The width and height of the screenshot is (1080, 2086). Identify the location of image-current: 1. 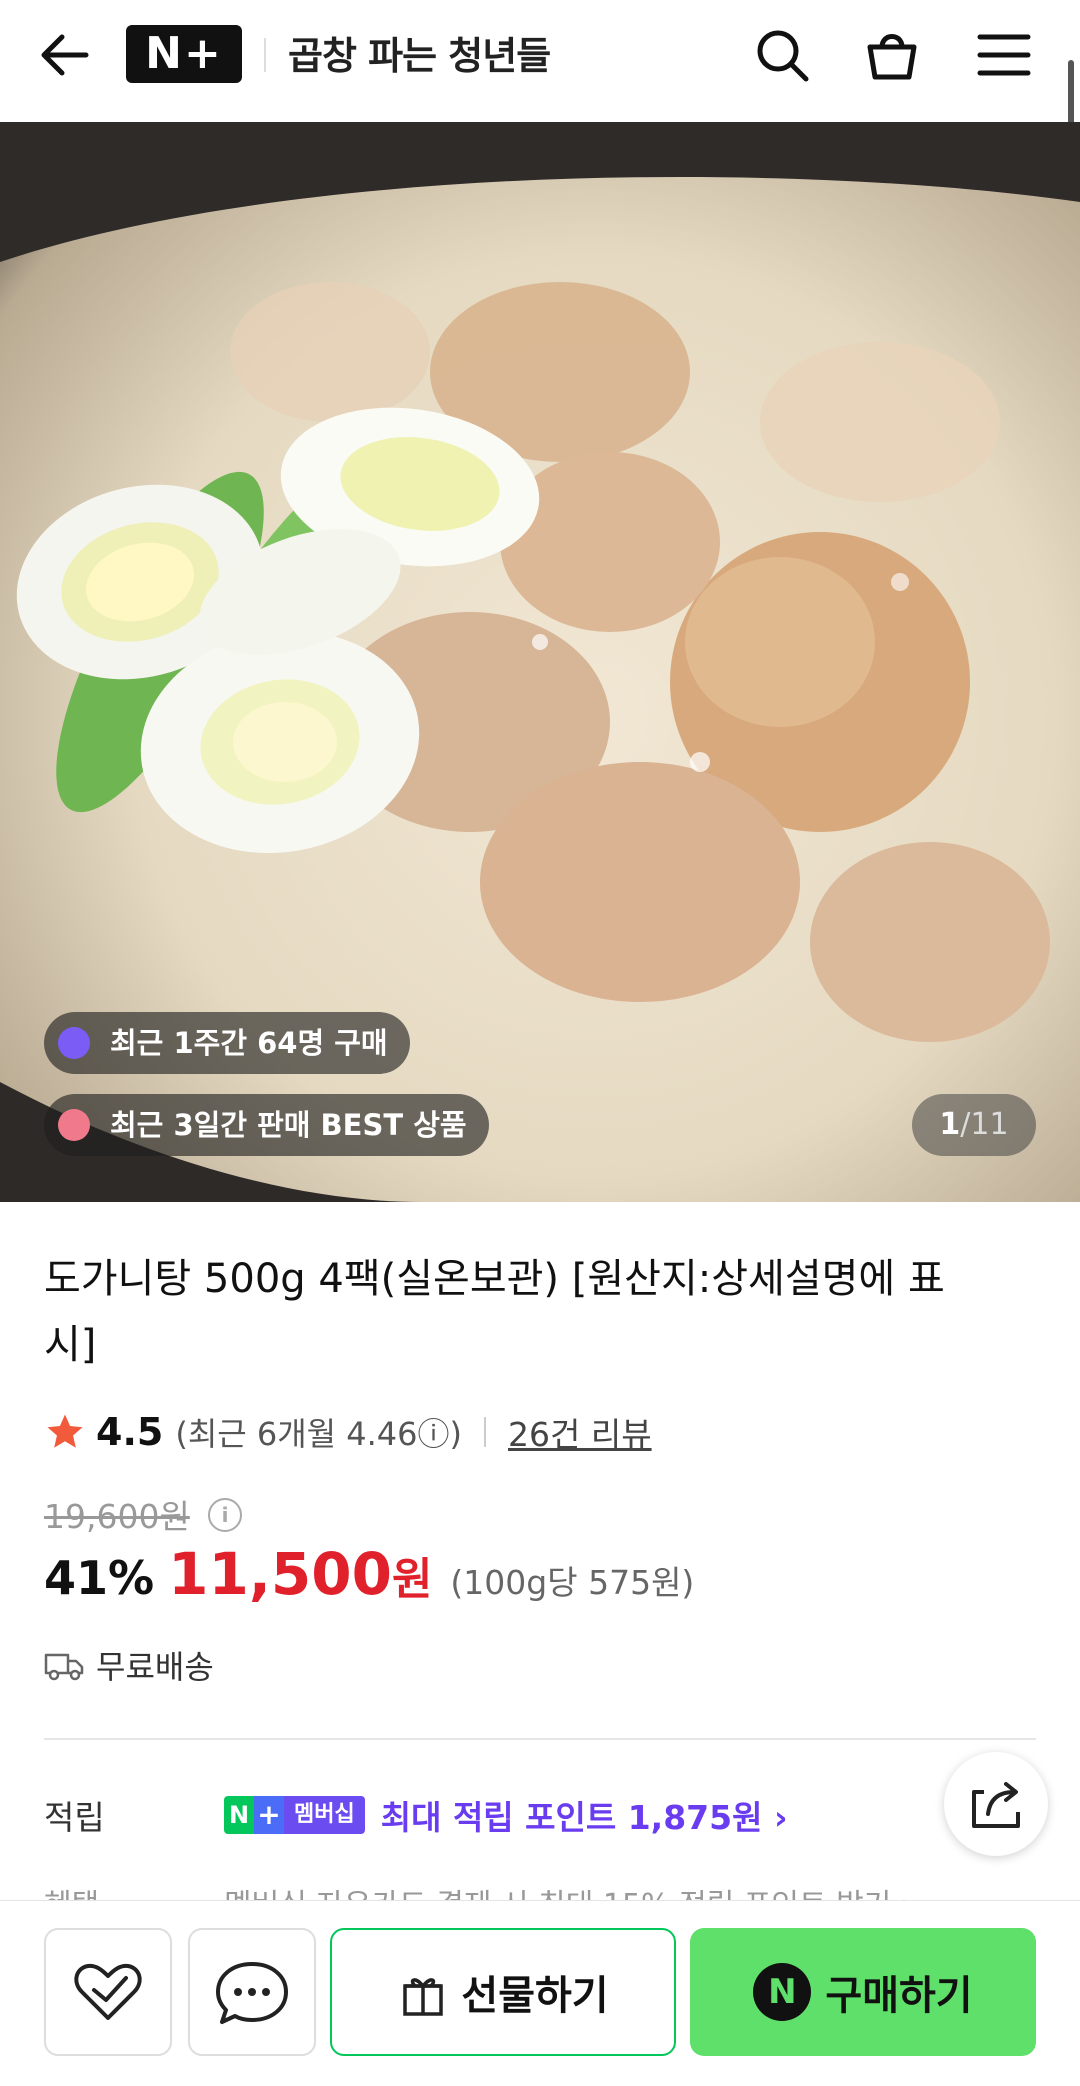
(950, 1124).